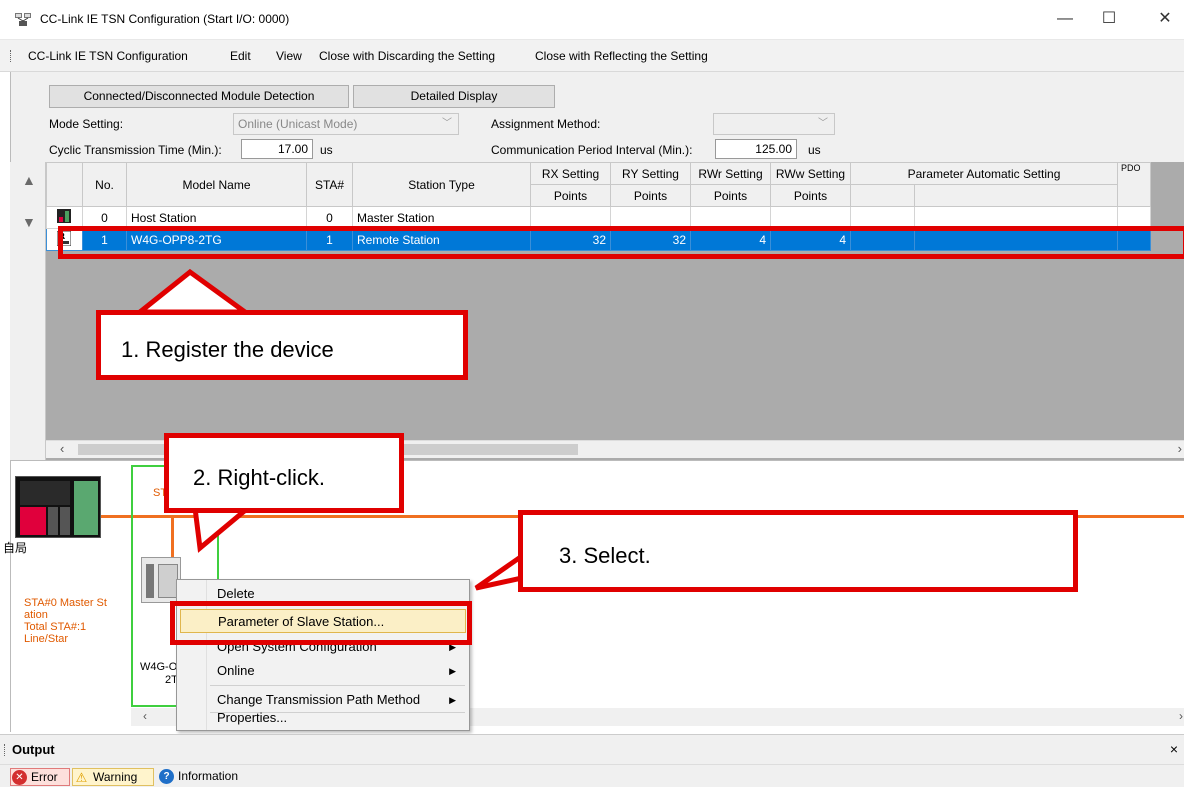 Image resolution: width=1184 pixels, height=787 pixels. I want to click on period-interval-unit: us, so click(814, 150).